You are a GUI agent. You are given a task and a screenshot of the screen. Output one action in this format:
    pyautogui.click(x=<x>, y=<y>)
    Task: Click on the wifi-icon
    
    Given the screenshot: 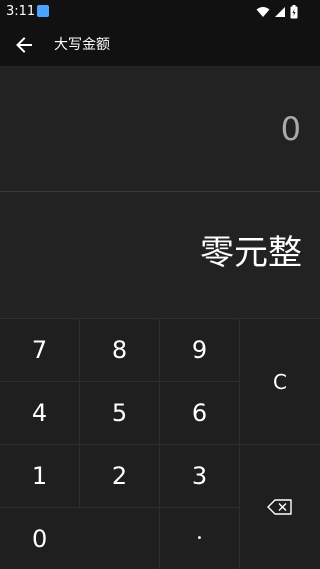 What is the action you would take?
    pyautogui.click(x=263, y=12)
    